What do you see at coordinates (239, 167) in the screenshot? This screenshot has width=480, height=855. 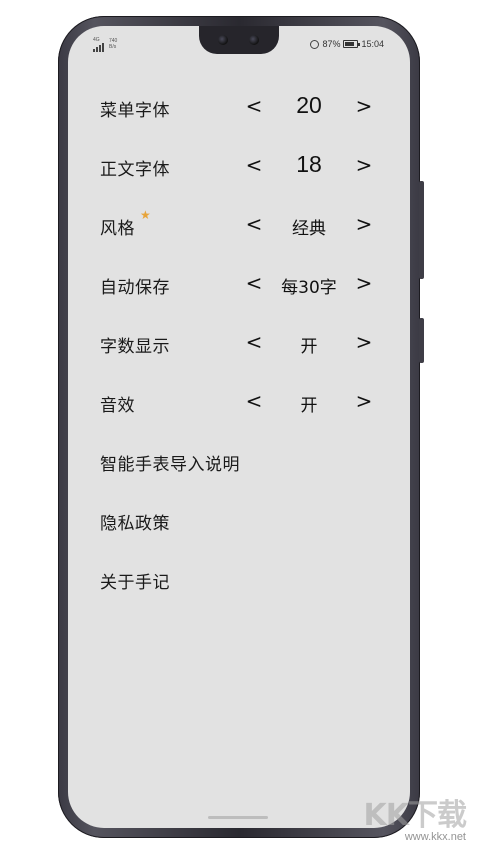 I see `setting-row-body-font: 正文字体 < 18 >` at bounding box center [239, 167].